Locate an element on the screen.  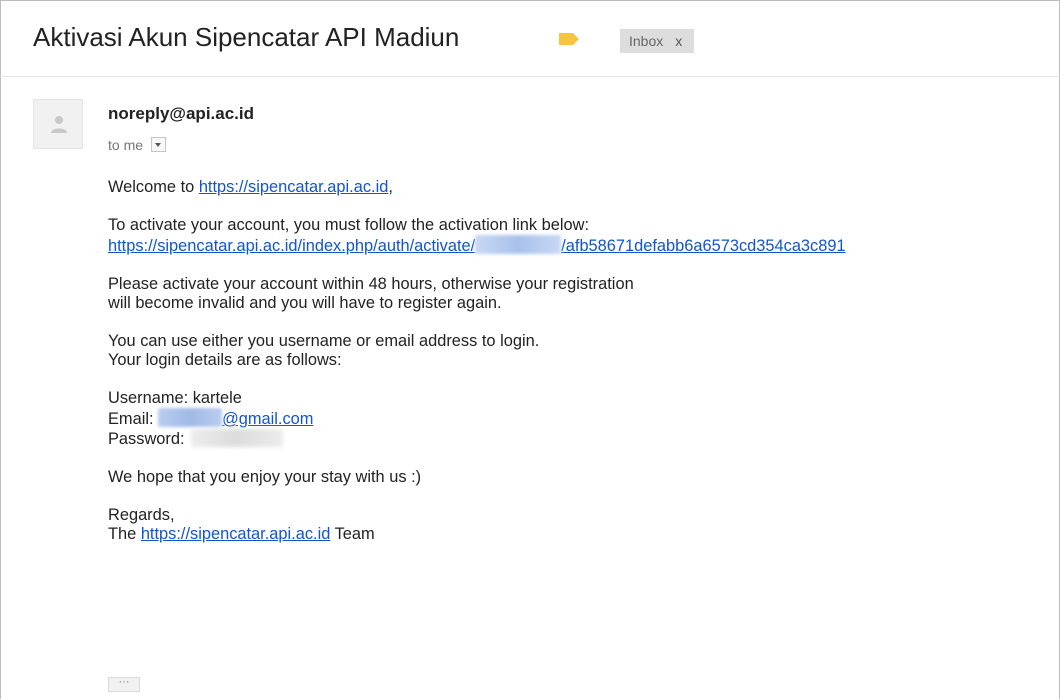
inbox-label-tag: Inbox x is located at coordinates (657, 41).